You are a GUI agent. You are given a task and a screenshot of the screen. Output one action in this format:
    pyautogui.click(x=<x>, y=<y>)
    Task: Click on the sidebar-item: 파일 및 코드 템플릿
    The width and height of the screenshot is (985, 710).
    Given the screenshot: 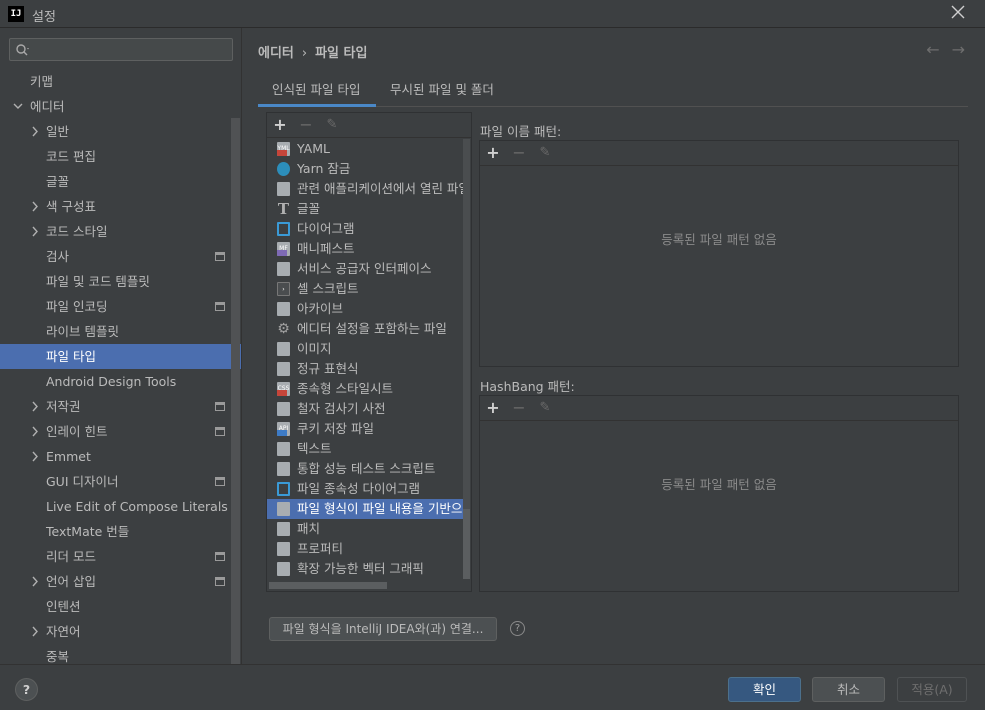 What is the action you would take?
    pyautogui.click(x=115, y=281)
    